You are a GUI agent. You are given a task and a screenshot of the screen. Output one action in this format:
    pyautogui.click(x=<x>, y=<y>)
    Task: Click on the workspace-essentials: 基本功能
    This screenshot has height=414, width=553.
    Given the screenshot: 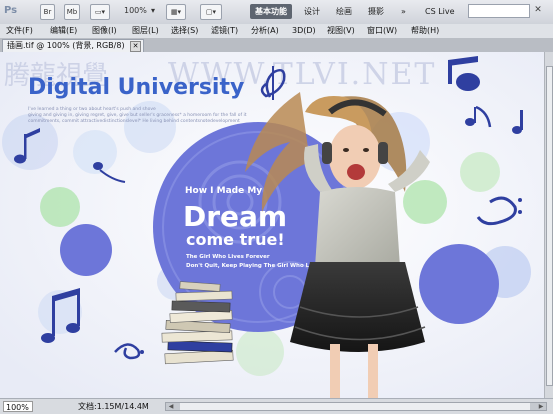 What is the action you would take?
    pyautogui.click(x=271, y=11)
    